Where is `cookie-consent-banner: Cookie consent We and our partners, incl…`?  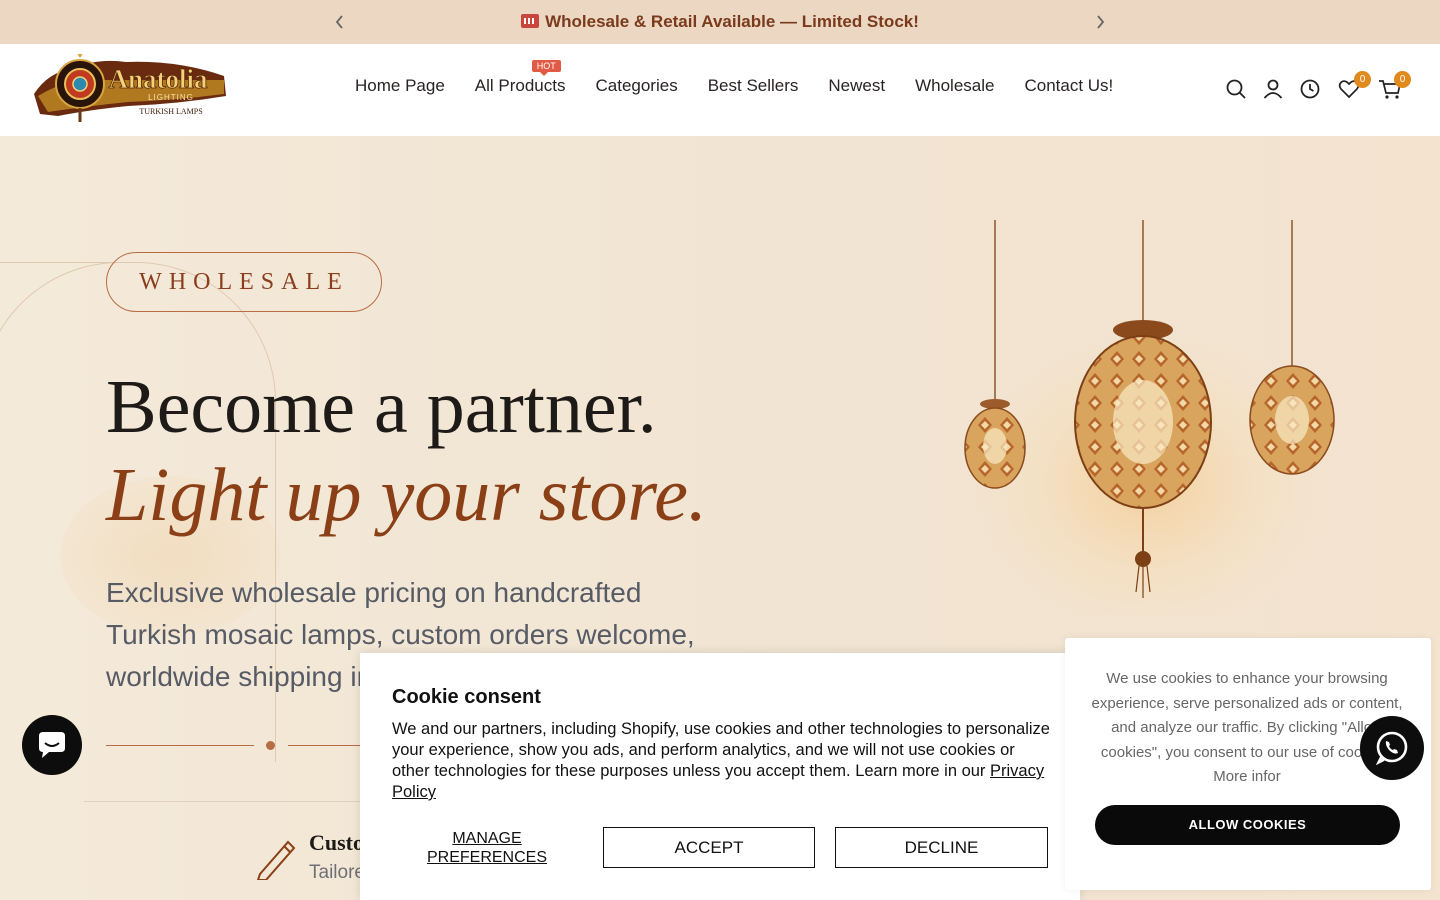 cookie-consent-banner: Cookie consent We and our partners, incl… is located at coordinates (720, 776).